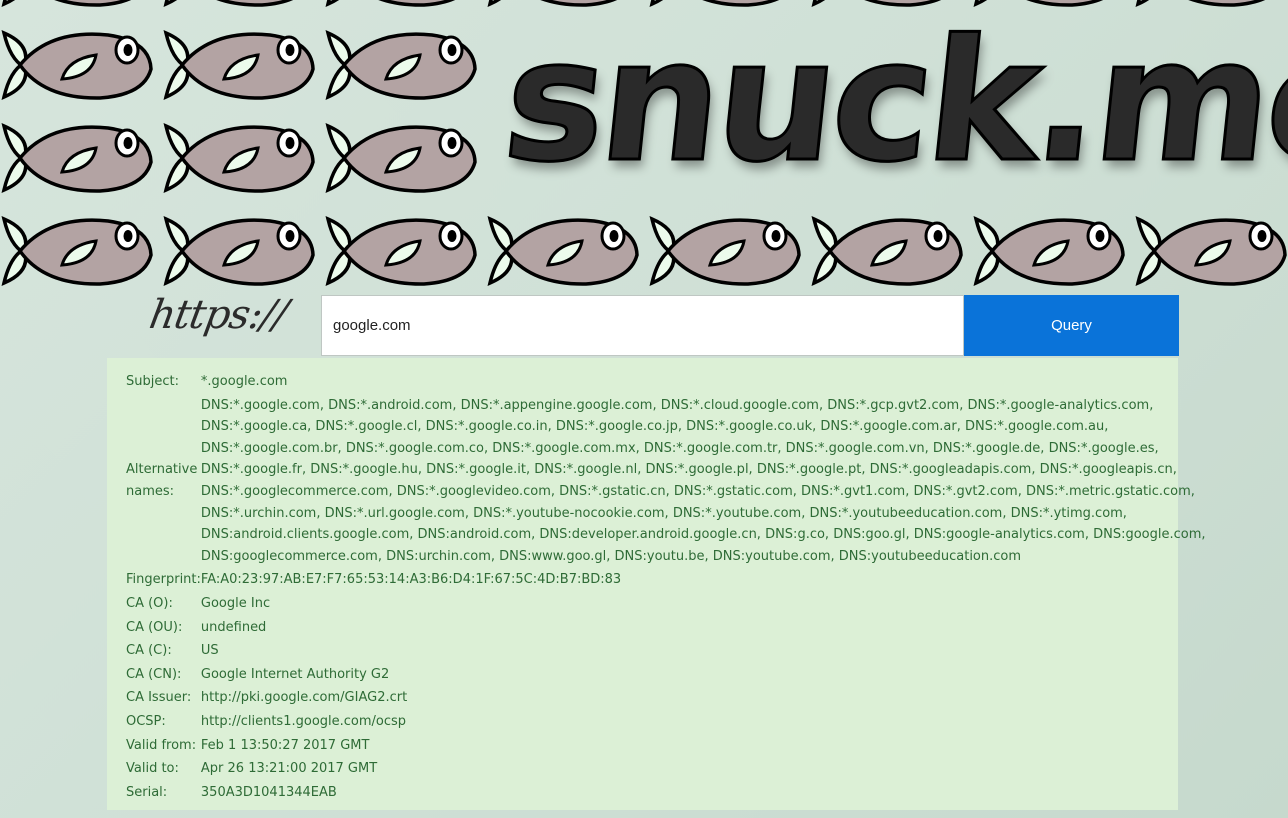 The height and width of the screenshot is (818, 1288). What do you see at coordinates (891, 101) in the screenshot?
I see `site-logo: snuck.me` at bounding box center [891, 101].